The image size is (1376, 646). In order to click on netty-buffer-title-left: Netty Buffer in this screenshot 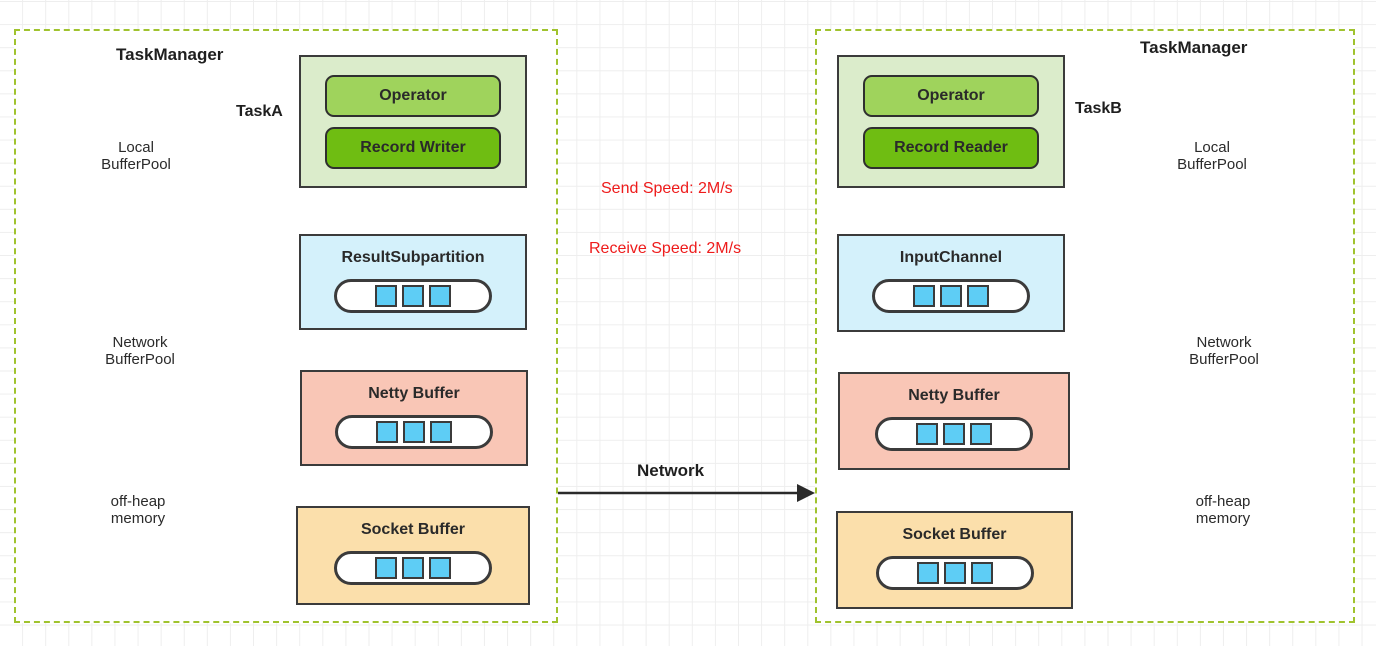, I will do `click(414, 393)`.